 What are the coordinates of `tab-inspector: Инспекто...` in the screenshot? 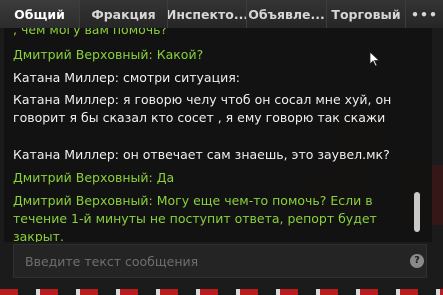 It's located at (207, 14).